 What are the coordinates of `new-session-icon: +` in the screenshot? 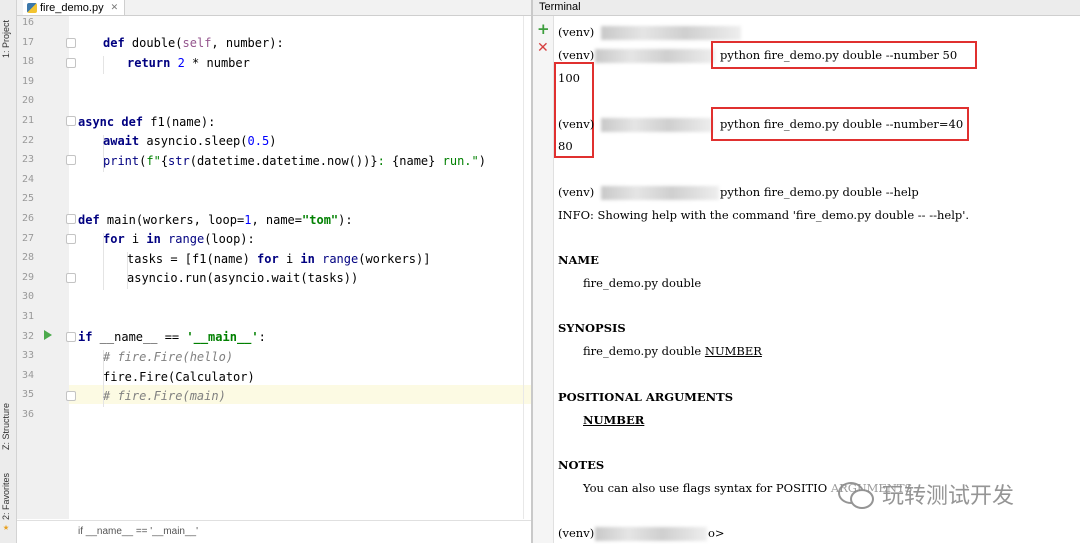 It's located at (543, 29).